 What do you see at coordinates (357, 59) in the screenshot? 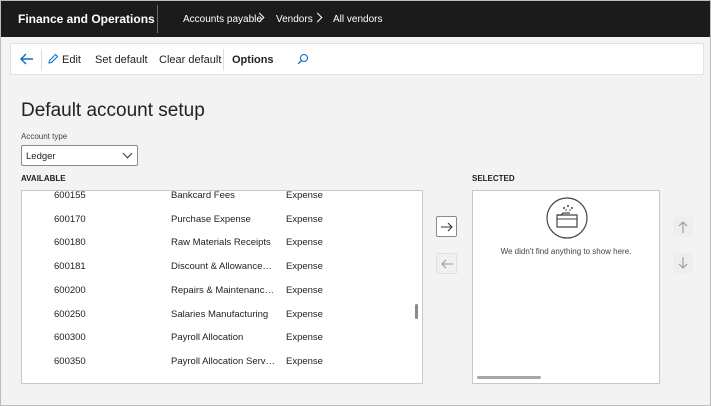
I see `action-pane: Edit Set default Clear default Options` at bounding box center [357, 59].